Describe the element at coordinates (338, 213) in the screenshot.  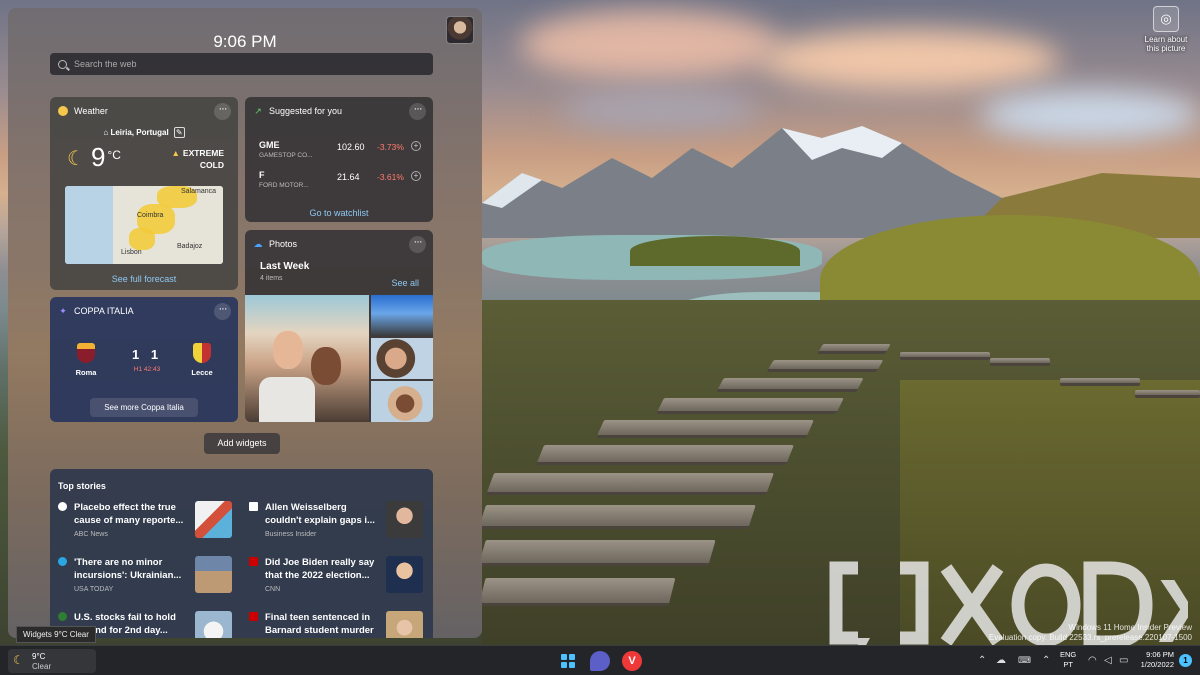
I see `watchlist-link: Go to watchlist` at that location.